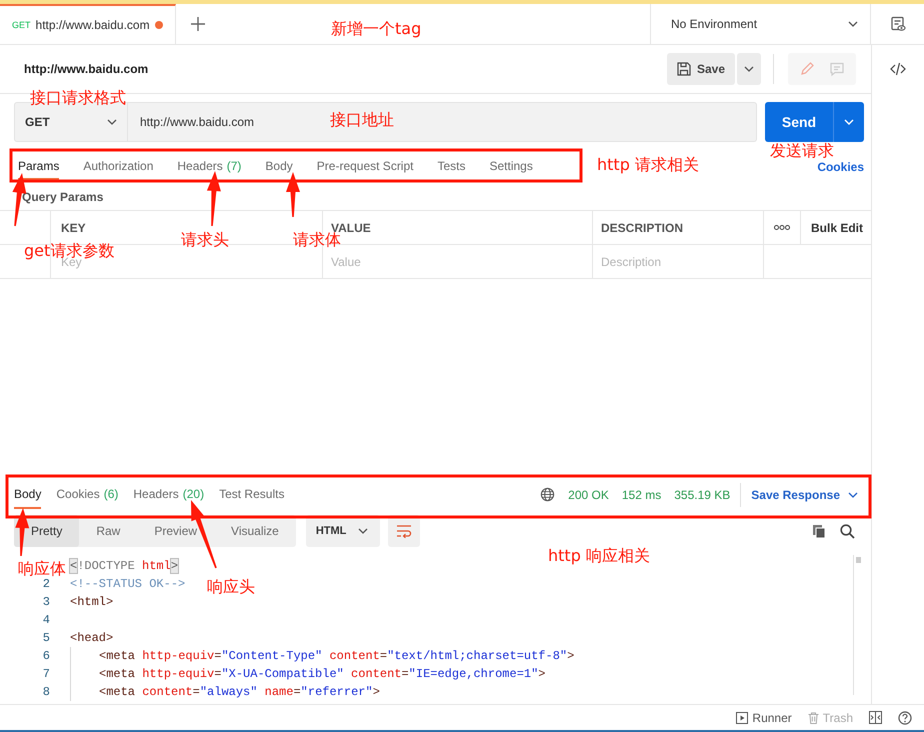 Image resolution: width=924 pixels, height=732 pixels. I want to click on annotation-label: 新增一个tag, so click(376, 29).